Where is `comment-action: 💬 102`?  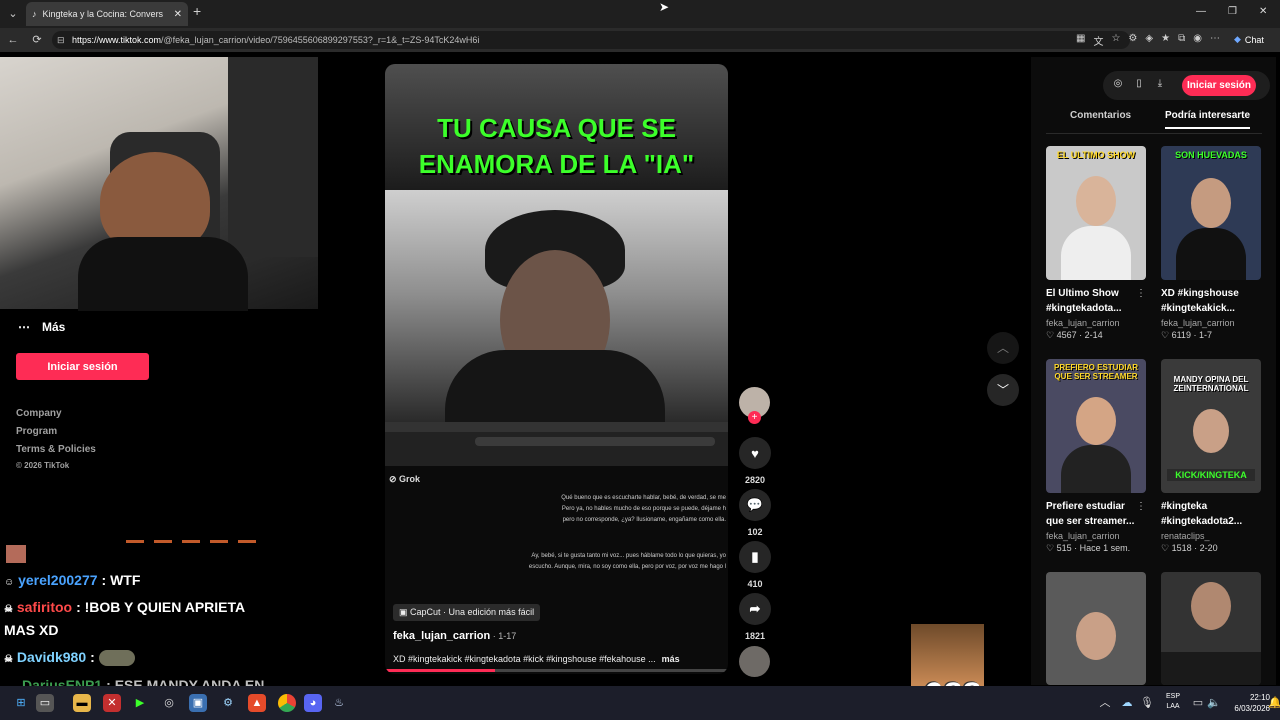
comment-action: 💬 102 is located at coordinates (755, 513).